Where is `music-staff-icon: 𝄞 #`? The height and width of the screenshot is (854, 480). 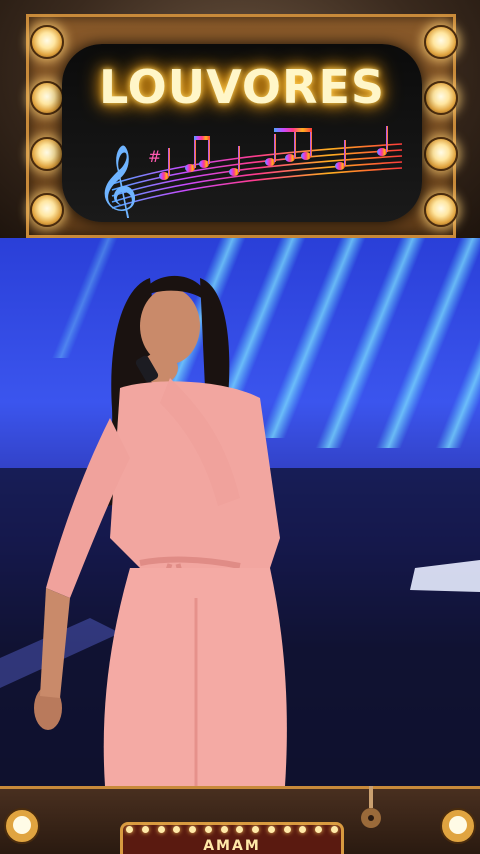 music-staff-icon: 𝄞 # is located at coordinates (249, 172).